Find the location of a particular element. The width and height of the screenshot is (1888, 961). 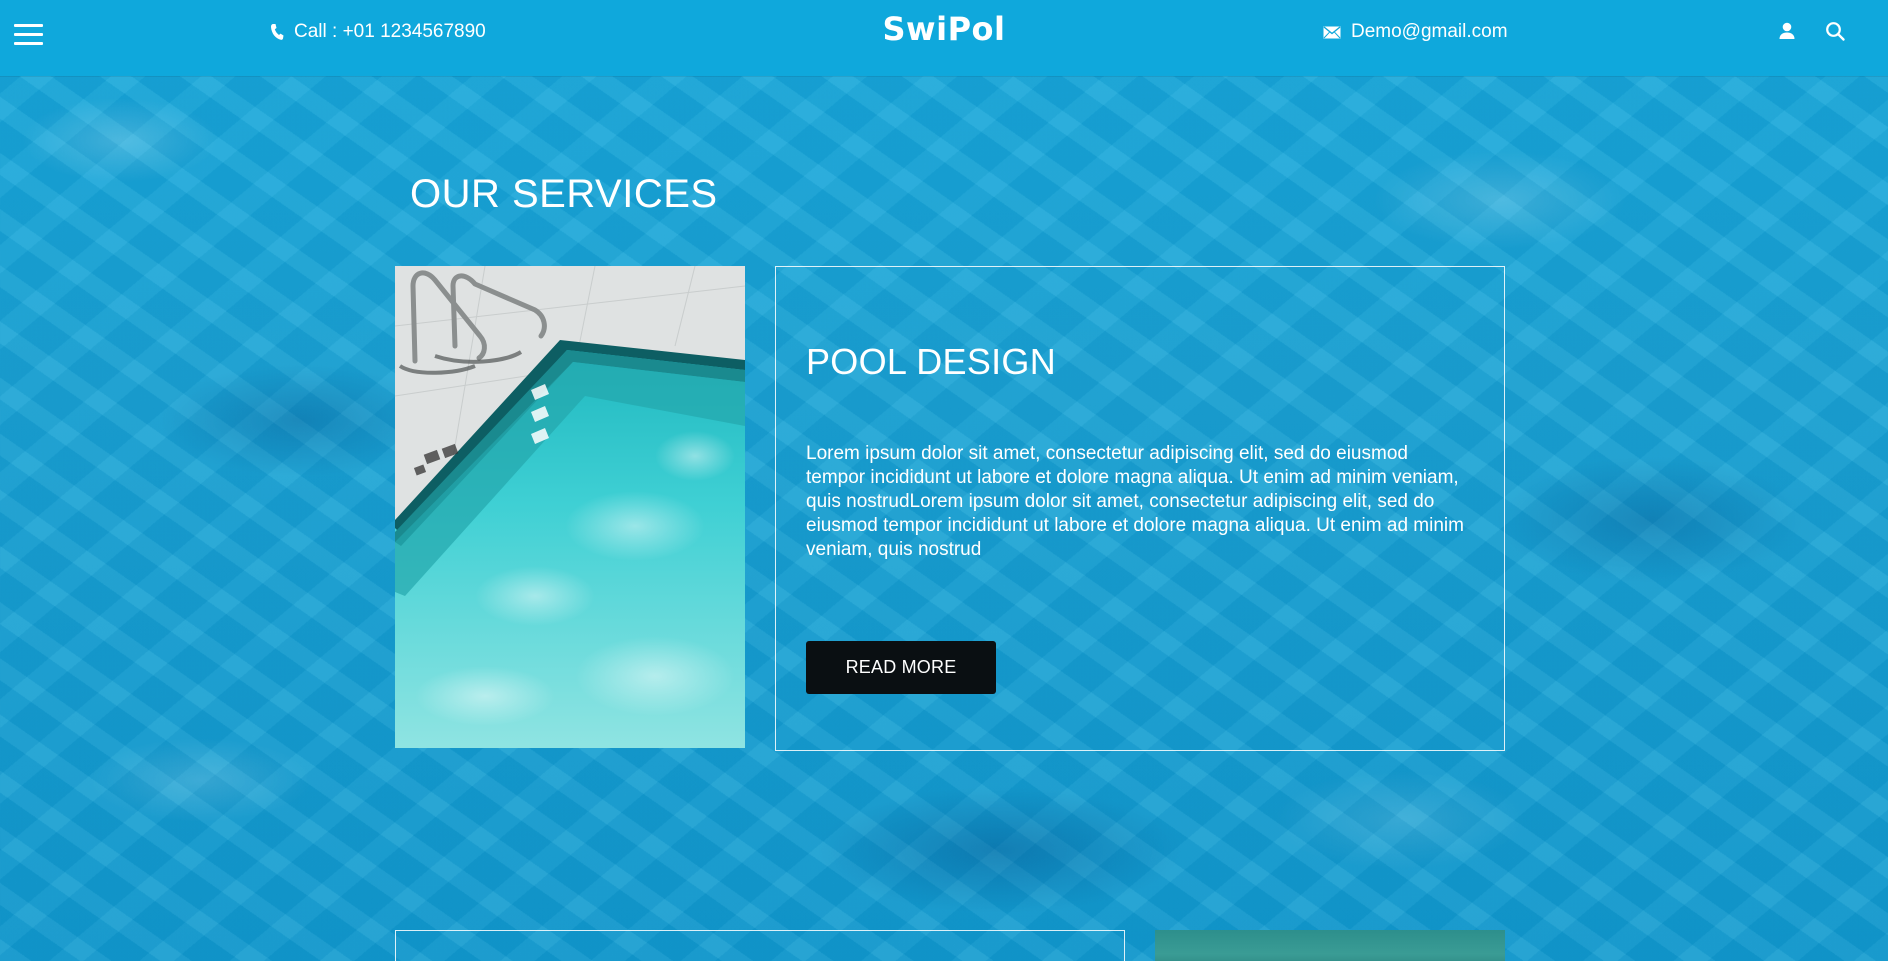

read-more-button: READ MORE is located at coordinates (901, 667).